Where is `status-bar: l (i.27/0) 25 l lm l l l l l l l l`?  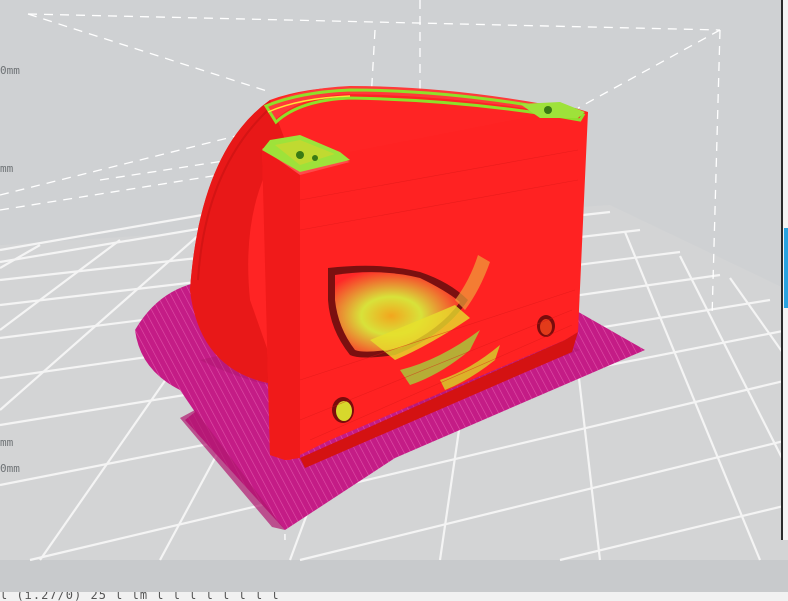 status-bar: l (i.27/0) 25 l lm l l l l l l l l is located at coordinates (394, 596).